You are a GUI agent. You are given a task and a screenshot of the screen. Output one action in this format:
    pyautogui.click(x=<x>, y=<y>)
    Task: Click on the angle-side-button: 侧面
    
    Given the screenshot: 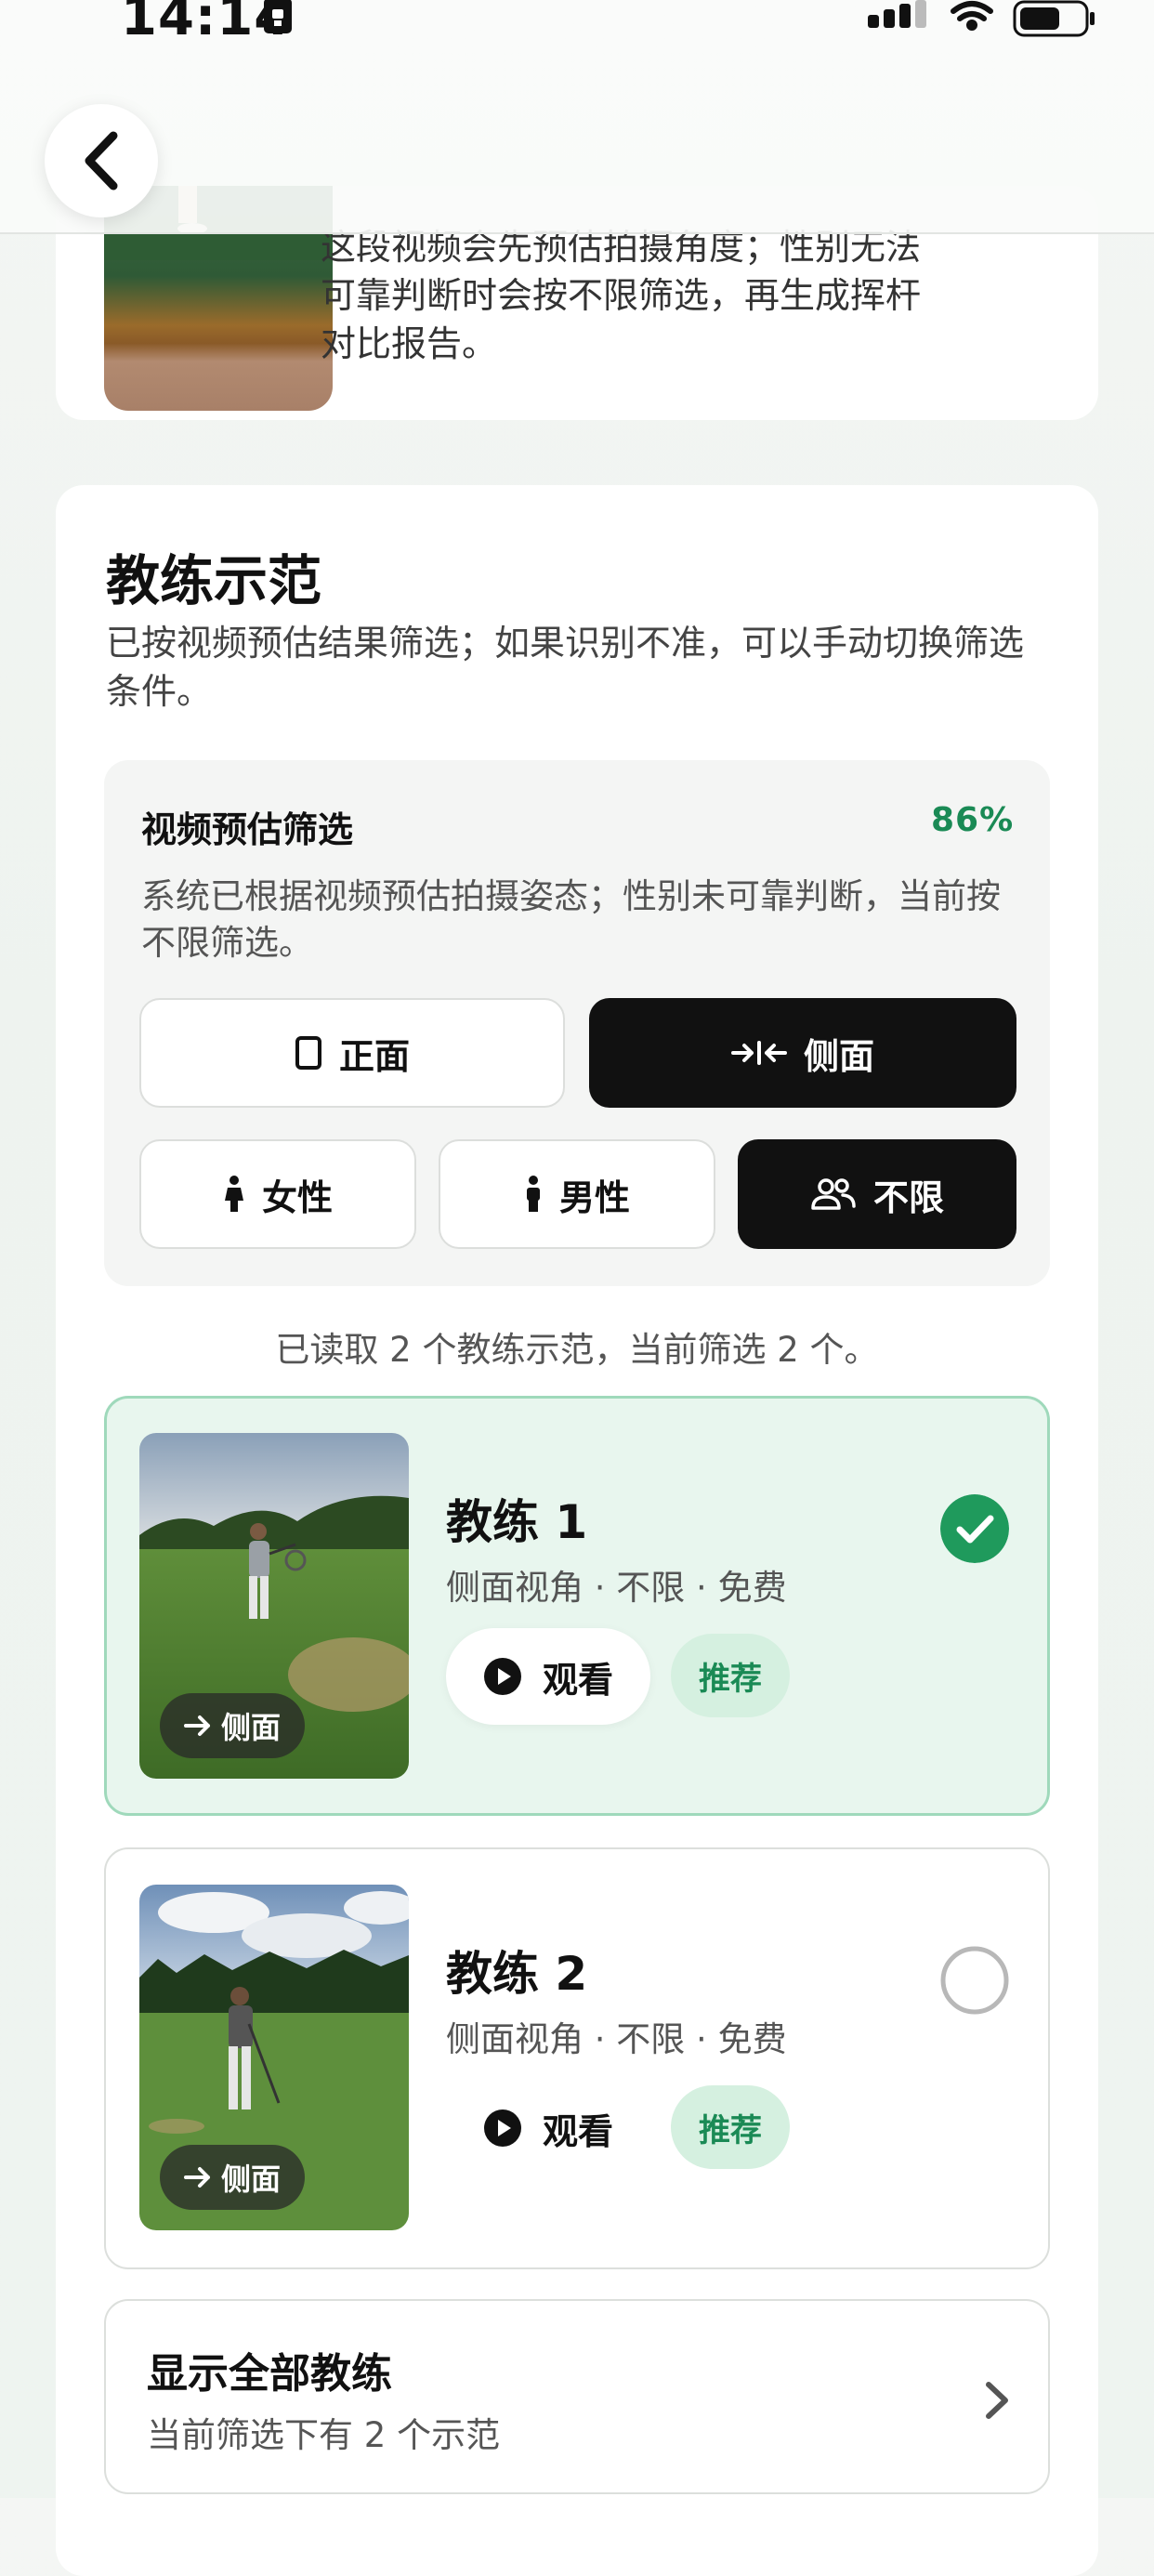 What is the action you would take?
    pyautogui.click(x=803, y=1053)
    